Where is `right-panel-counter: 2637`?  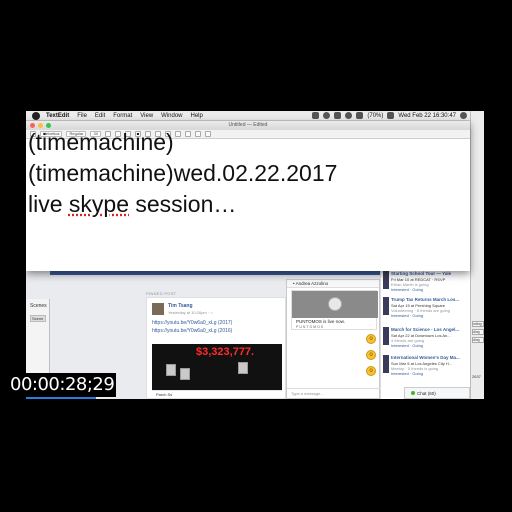
right-panel-counter: 2637 is located at coordinates (476, 376).